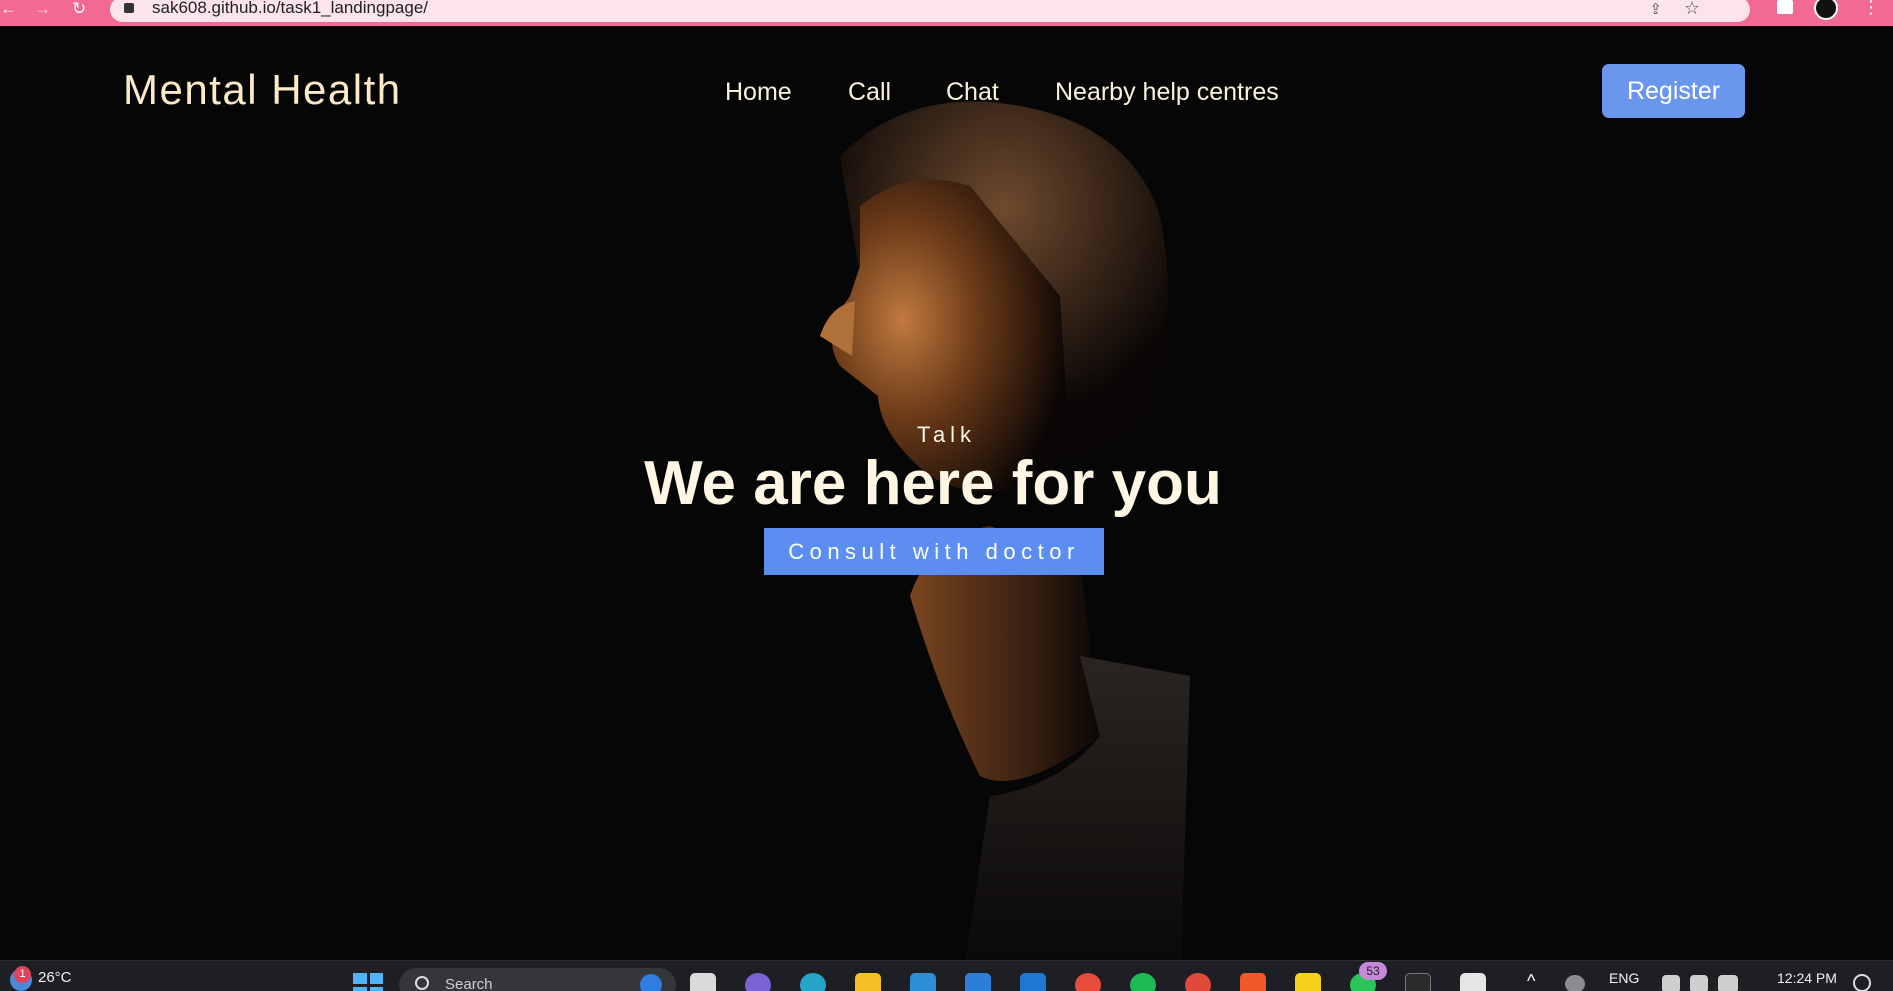 The width and height of the screenshot is (1893, 991). Describe the element at coordinates (1033, 982) in the screenshot. I see `vscode-icon` at that location.